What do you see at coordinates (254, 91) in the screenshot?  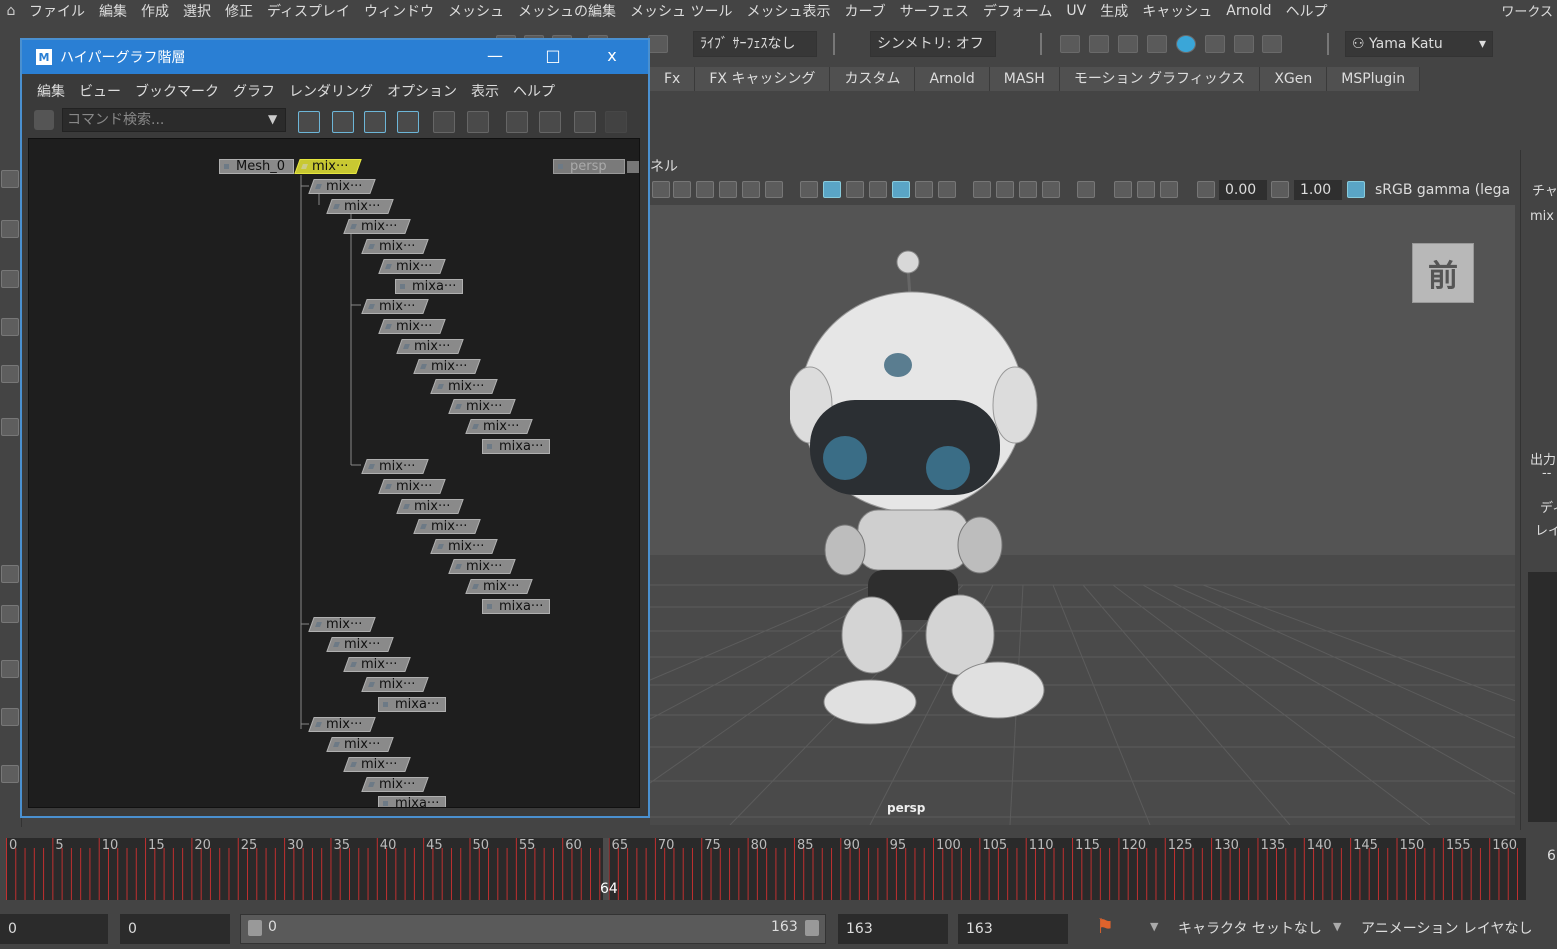 I see `hg-menu-graph: グラフ` at bounding box center [254, 91].